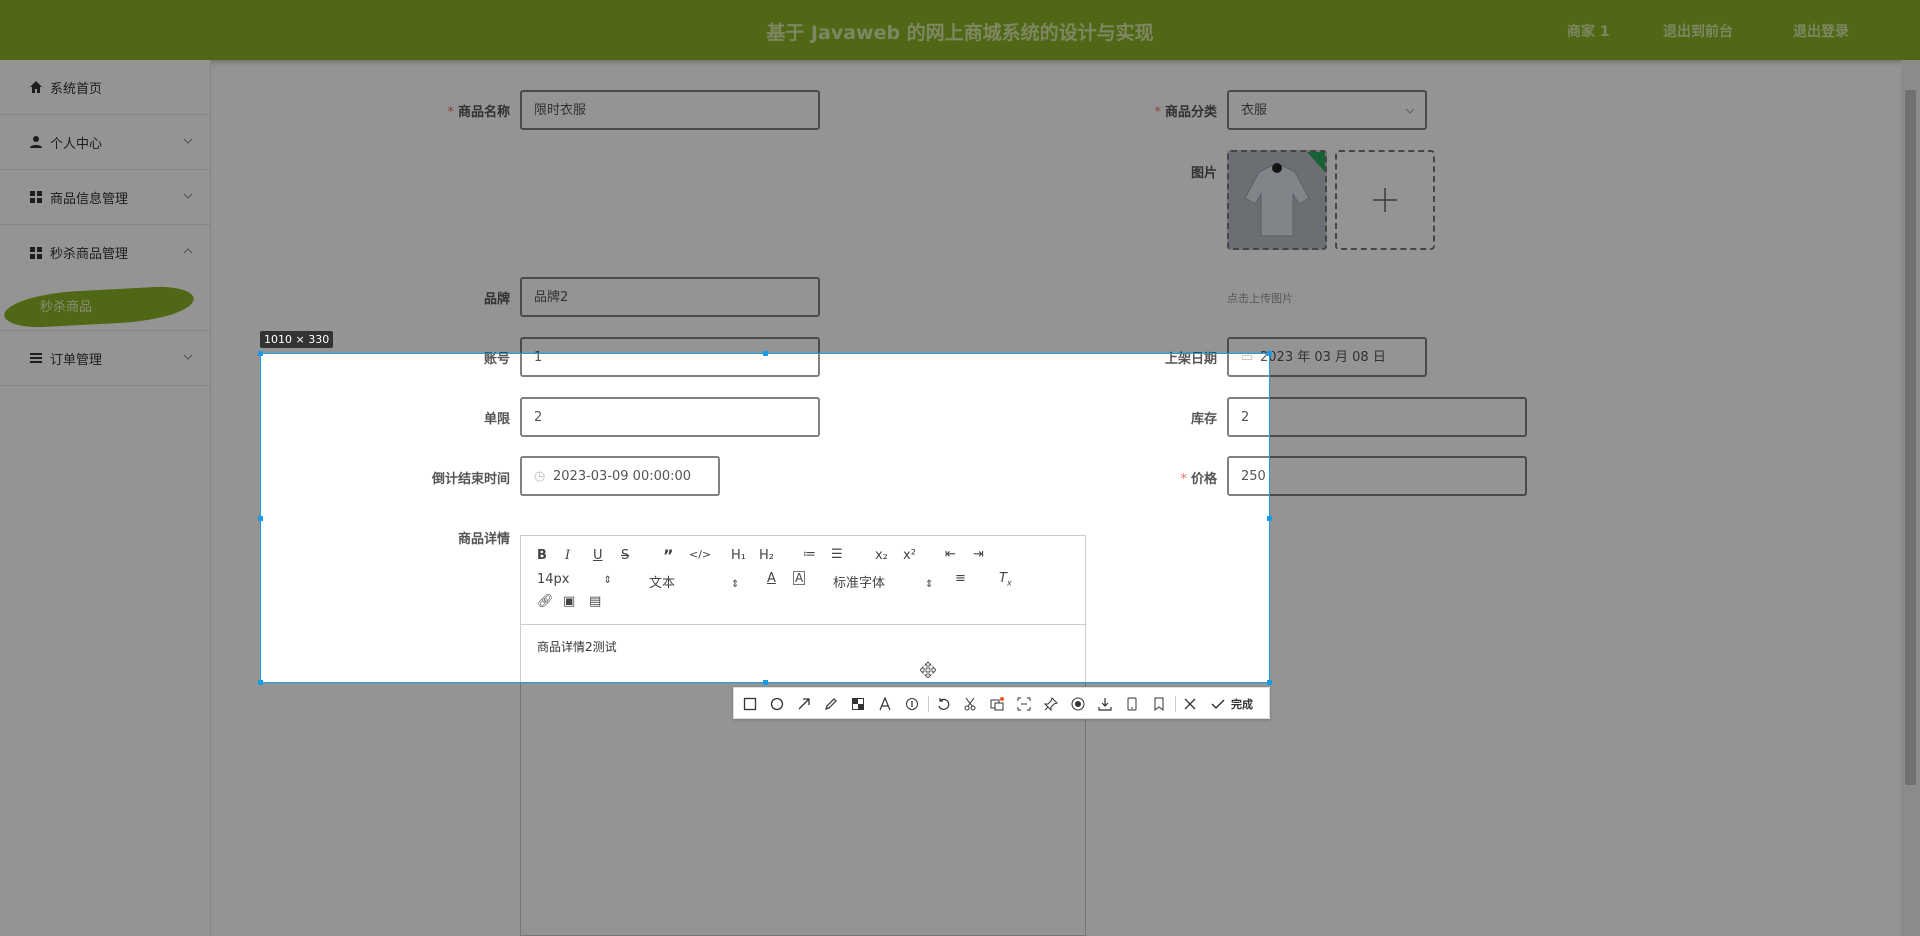  What do you see at coordinates (1218, 704) in the screenshot?
I see `check-icon` at bounding box center [1218, 704].